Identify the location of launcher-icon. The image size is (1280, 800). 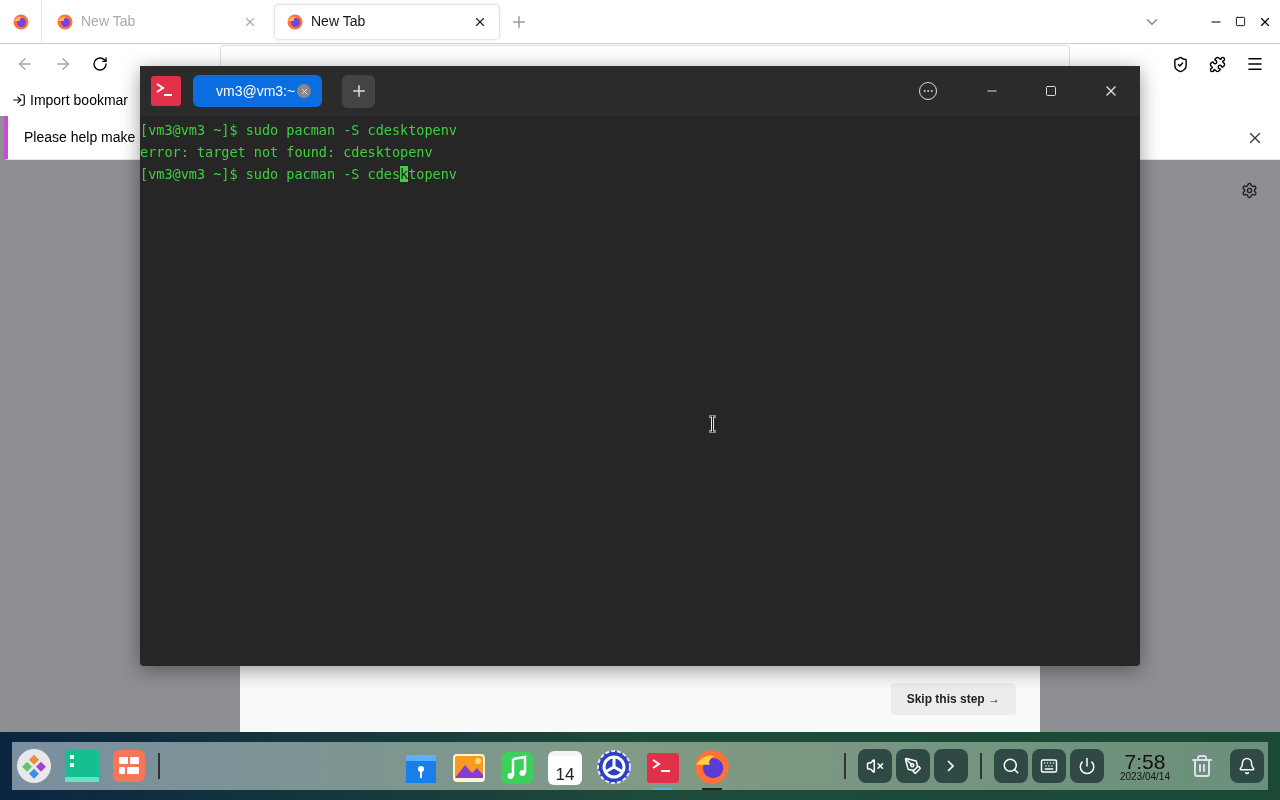
(34, 766).